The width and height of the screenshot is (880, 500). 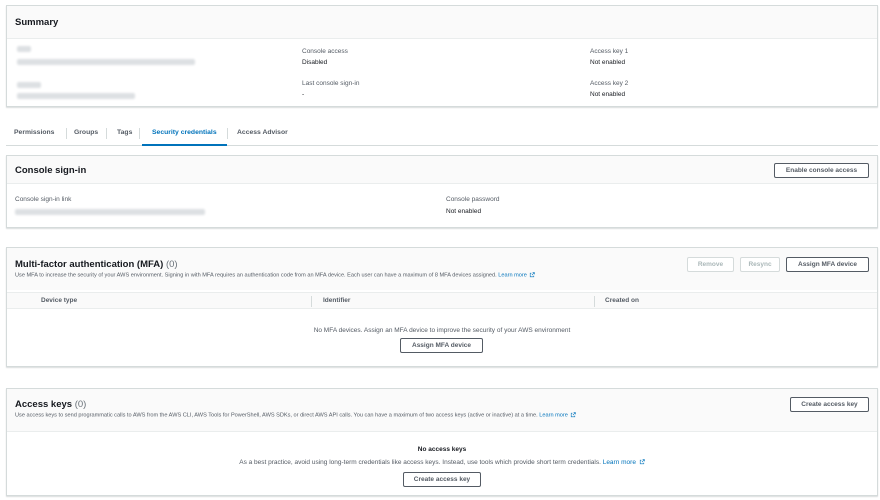 What do you see at coordinates (608, 62) in the screenshot?
I see `access-key1-value: Not enabled` at bounding box center [608, 62].